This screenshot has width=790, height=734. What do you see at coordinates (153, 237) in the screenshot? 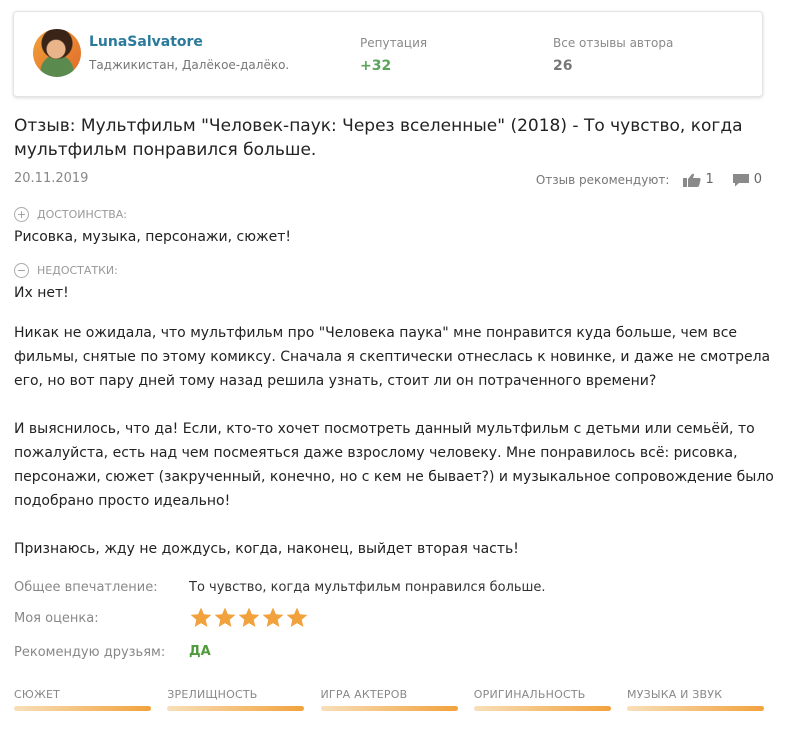
I see `pros-text: Рисовка, музыка, персонажи, сюжет!` at bounding box center [153, 237].